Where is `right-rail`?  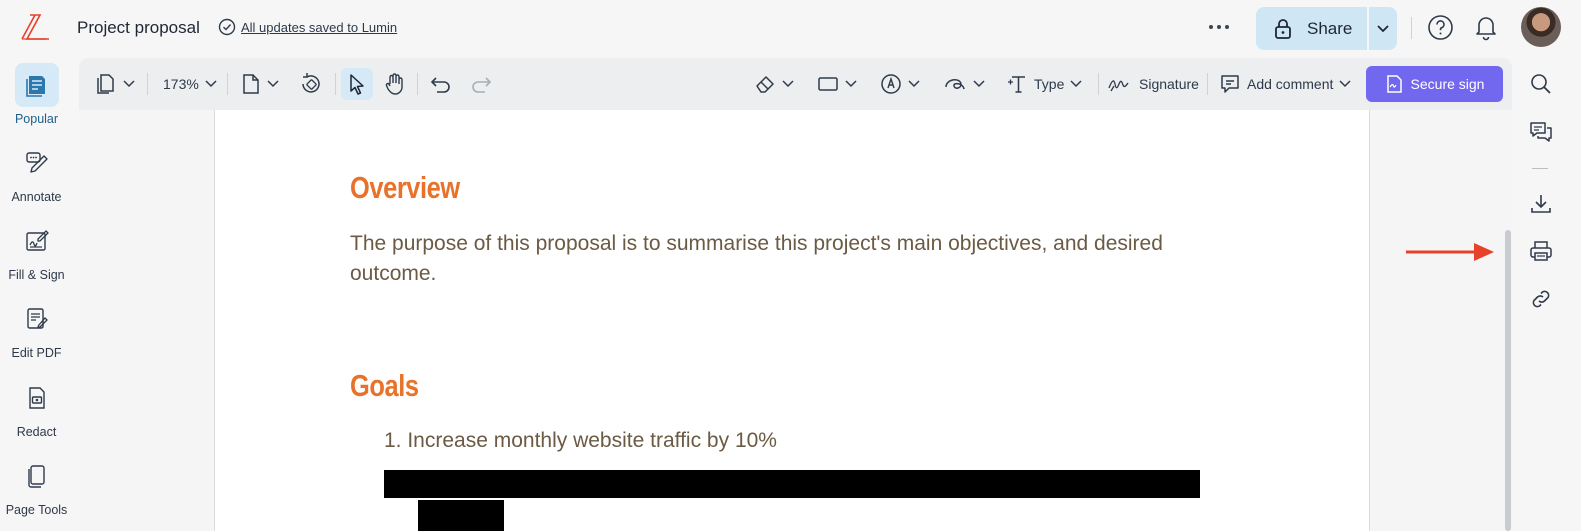
right-rail is located at coordinates (1546, 294).